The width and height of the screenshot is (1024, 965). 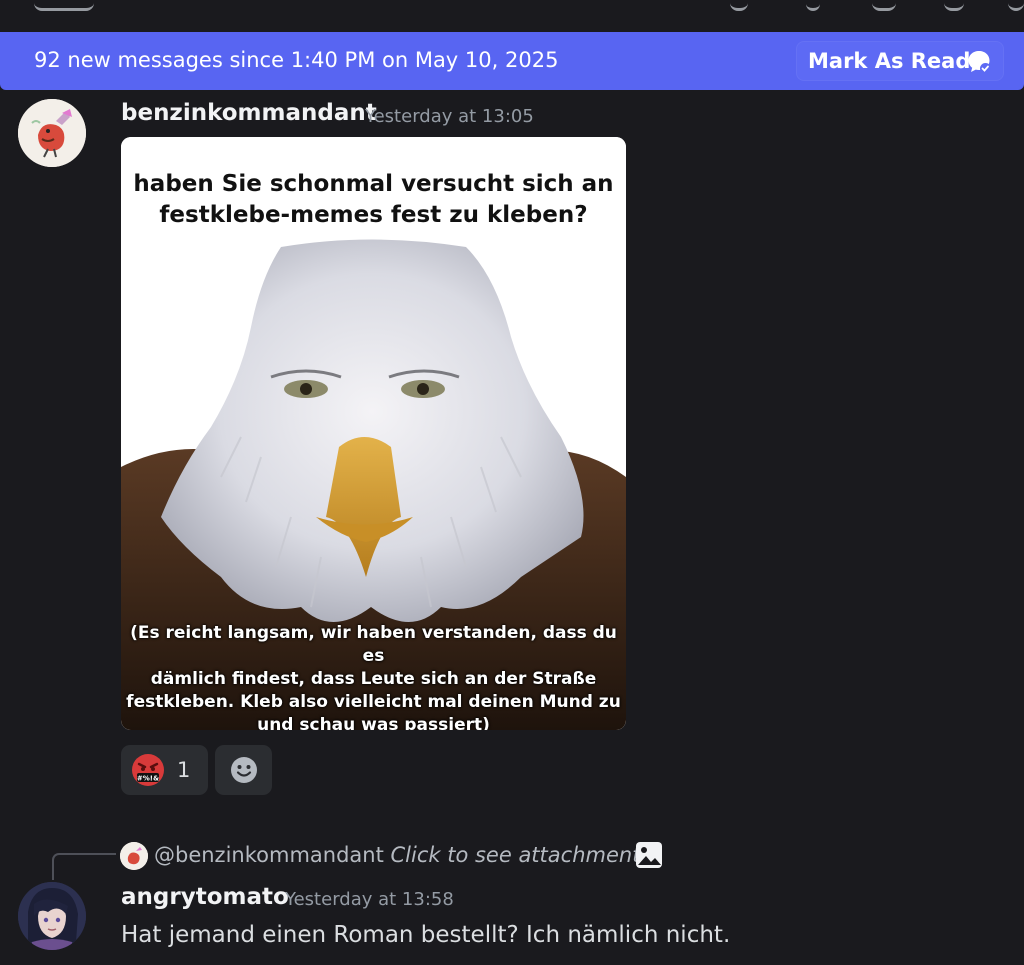 What do you see at coordinates (1016, 5) in the screenshot?
I see `help-icon` at bounding box center [1016, 5].